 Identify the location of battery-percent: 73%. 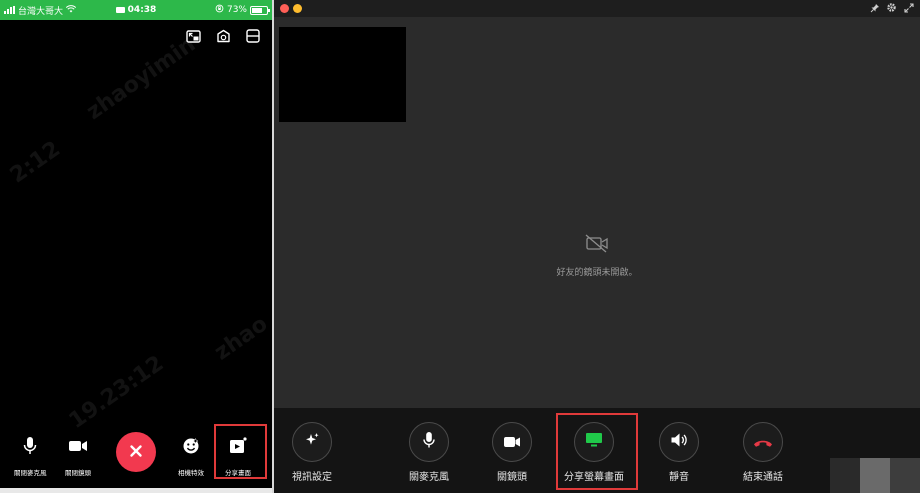
(236, 10).